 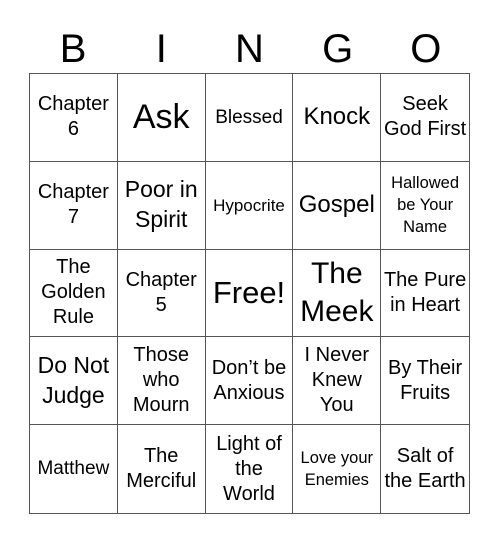 I want to click on free-space-cell: Free!, so click(x=249, y=293).